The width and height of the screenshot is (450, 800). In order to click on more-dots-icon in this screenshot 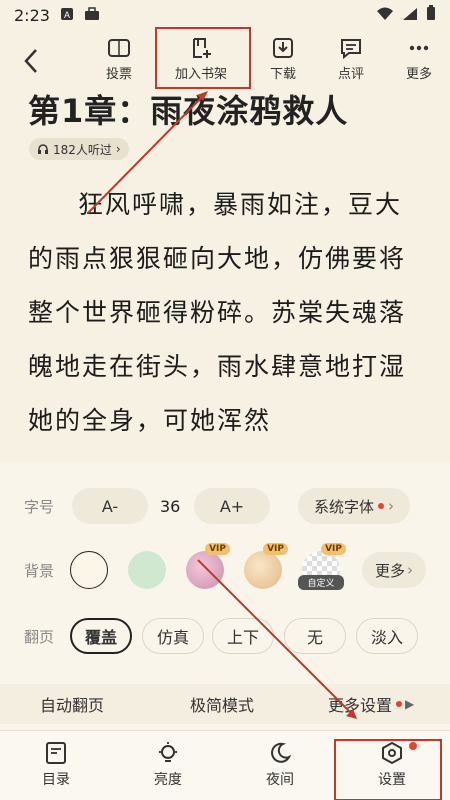, I will do `click(419, 48)`.